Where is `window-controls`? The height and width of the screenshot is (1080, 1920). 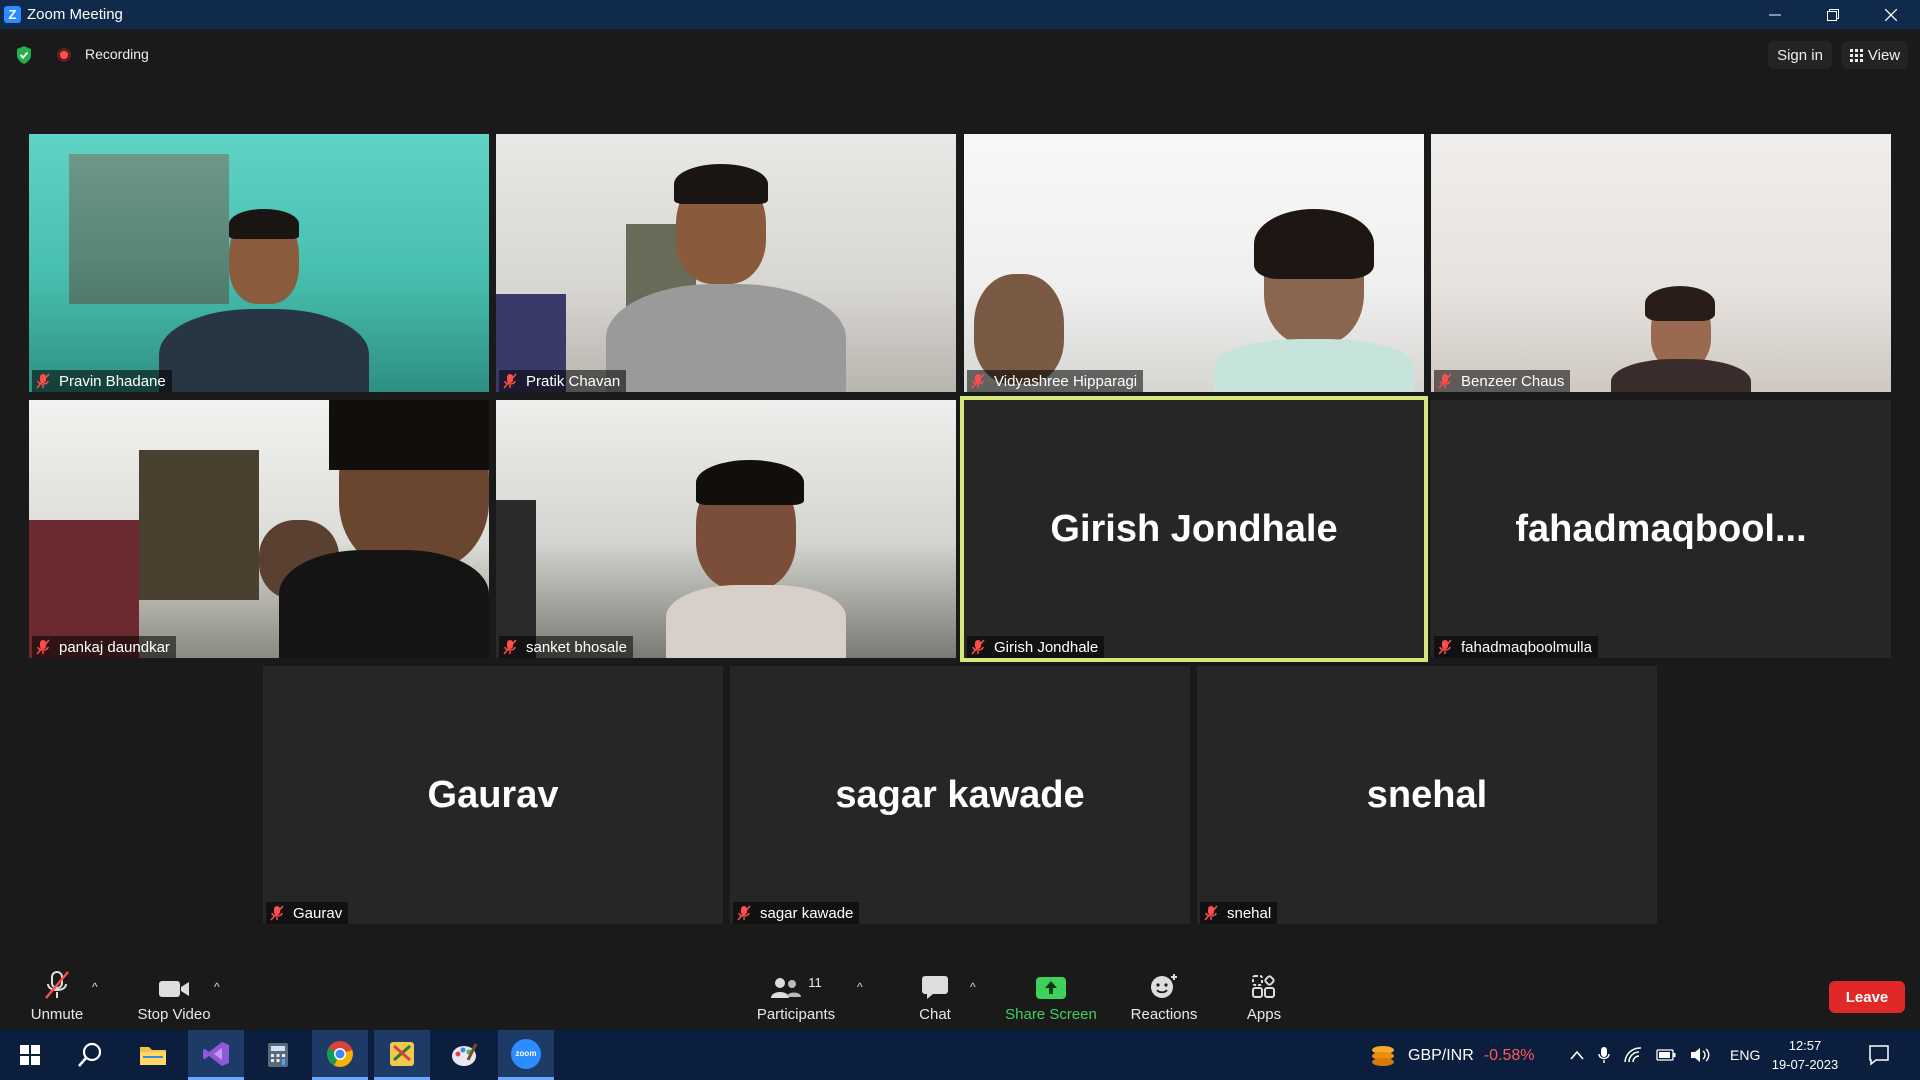
window-controls is located at coordinates (1833, 14).